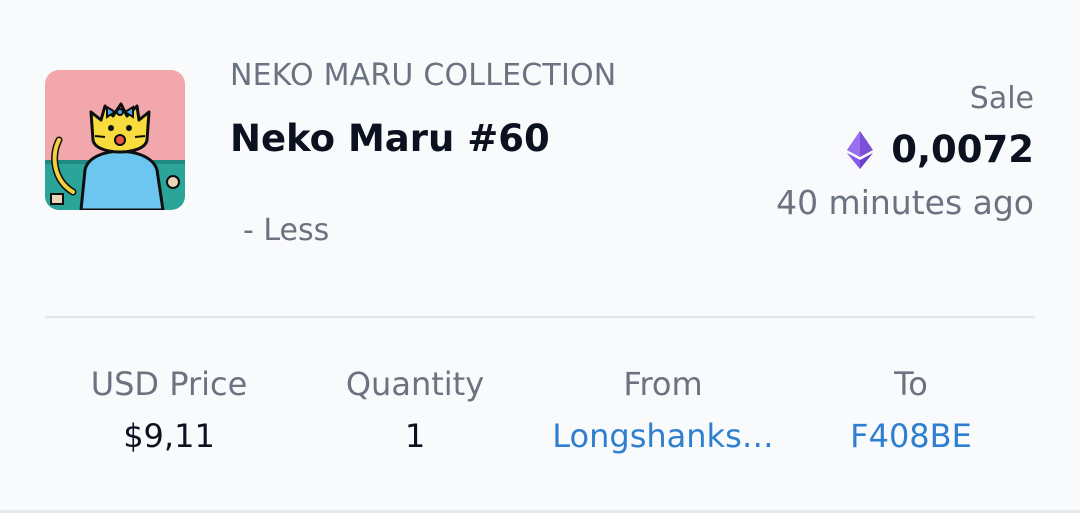 The image size is (1080, 513). What do you see at coordinates (905, 202) in the screenshot?
I see `sale-time-ago: 40 minutes ago` at bounding box center [905, 202].